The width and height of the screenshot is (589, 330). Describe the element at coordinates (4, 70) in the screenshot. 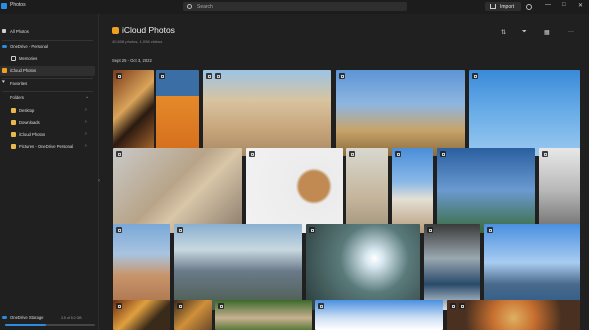

I see `icloud-icon` at that location.